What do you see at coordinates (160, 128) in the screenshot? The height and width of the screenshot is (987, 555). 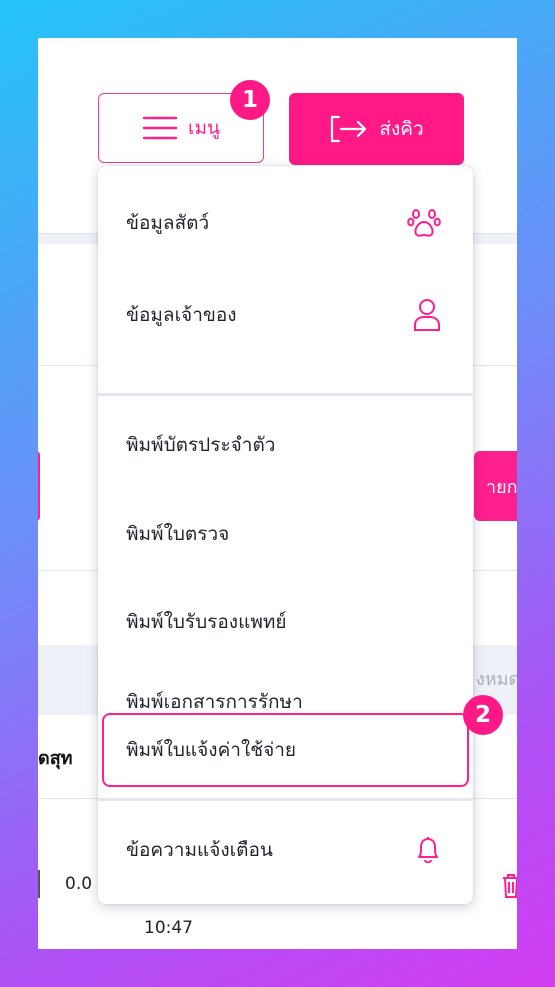 I see `hamburger-icon` at bounding box center [160, 128].